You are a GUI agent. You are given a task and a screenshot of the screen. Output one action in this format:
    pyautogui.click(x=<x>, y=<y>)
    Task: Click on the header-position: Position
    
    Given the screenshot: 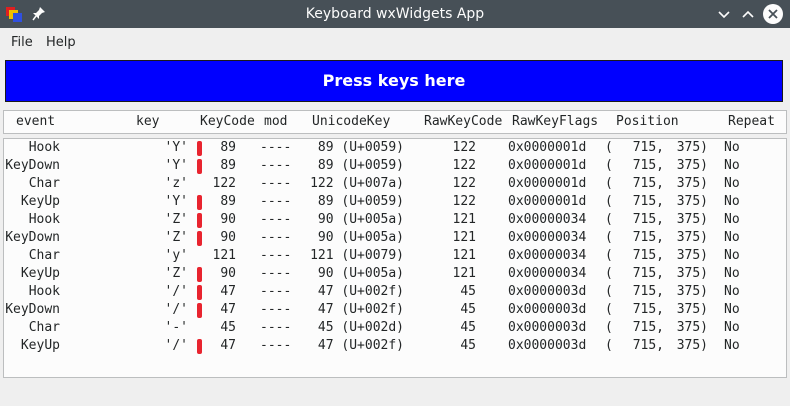 What is the action you would take?
    pyautogui.click(x=647, y=121)
    